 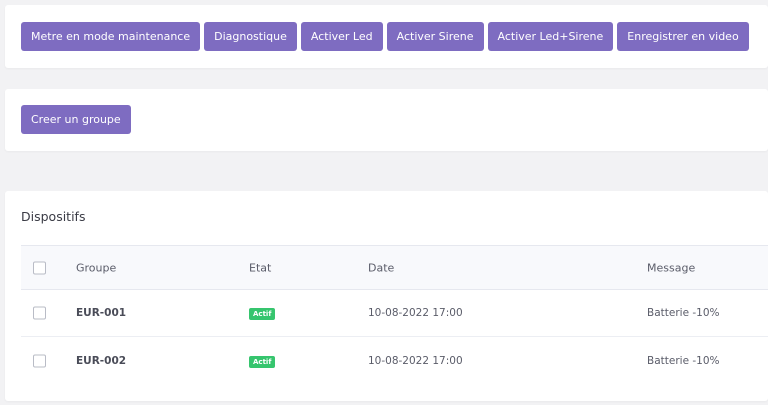 I want to click on activate-led-siren-button: Activer Led+Sirene, so click(x=550, y=36).